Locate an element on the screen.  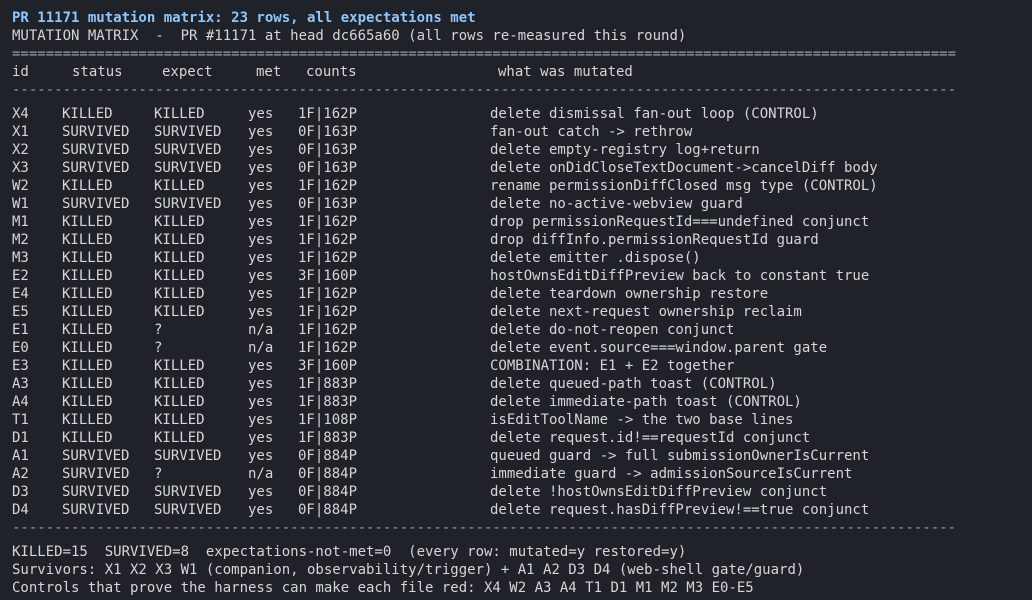
cell-what: fan-out catch -> rethrow is located at coordinates (591, 132).